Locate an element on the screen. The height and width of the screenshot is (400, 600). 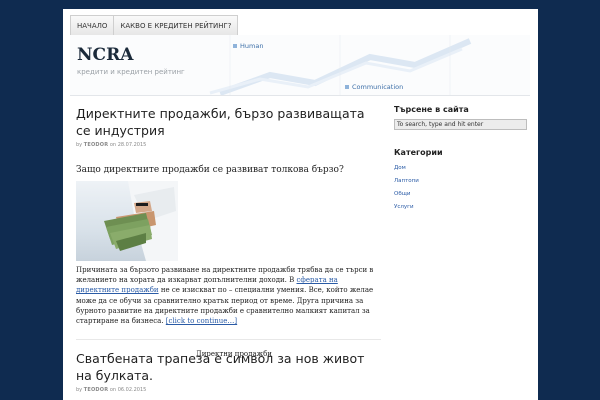
post-date: 28.07.2015 is located at coordinates (132, 145).